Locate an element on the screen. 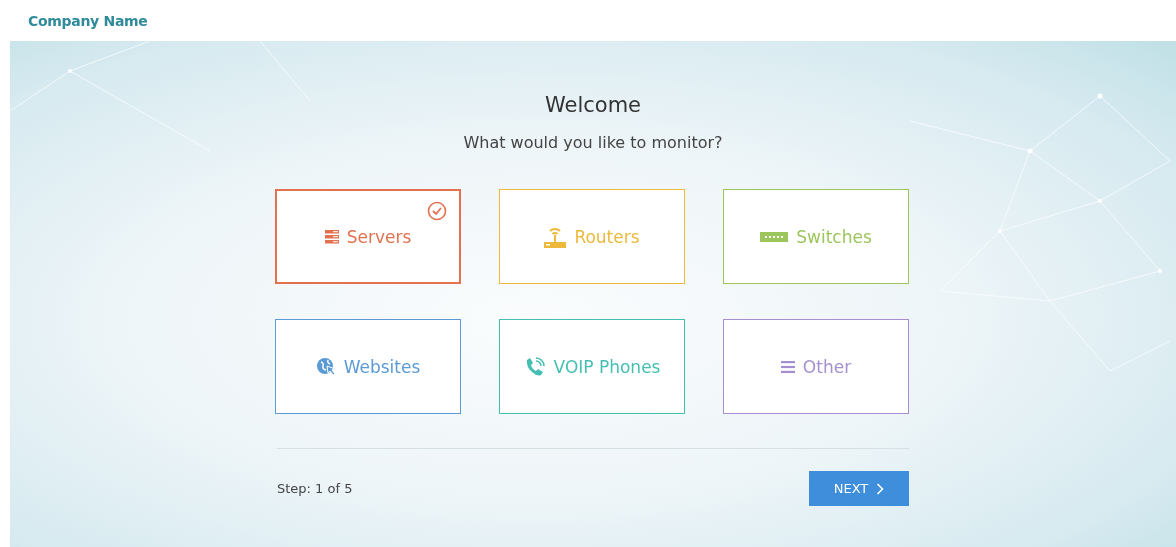  option-card: Routers is located at coordinates (592, 236).